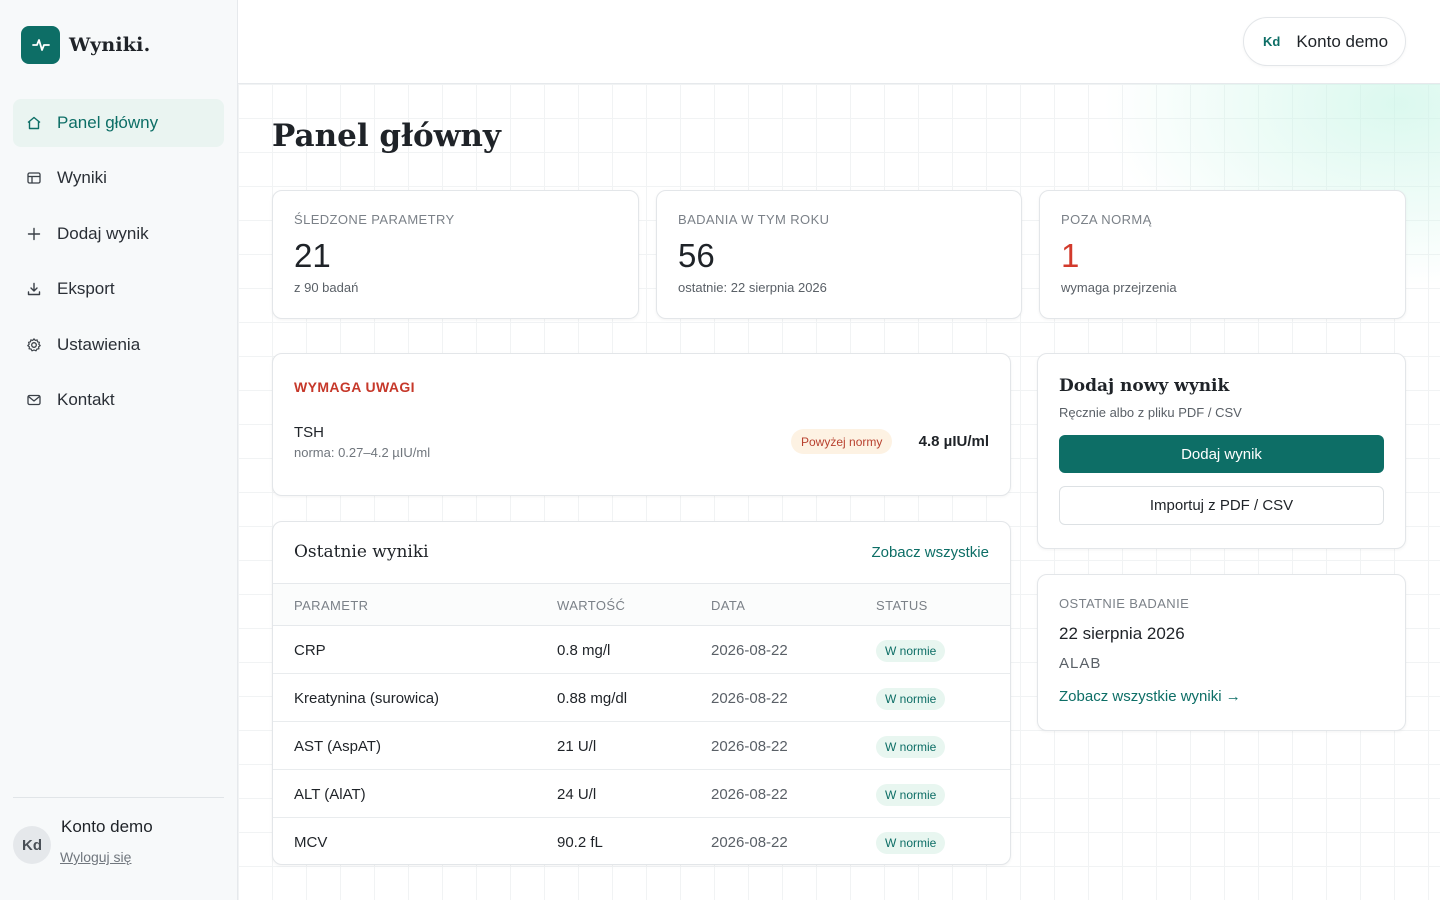 The width and height of the screenshot is (1440, 900). Describe the element at coordinates (577, 746) in the screenshot. I see `cell-value: 21 U/l` at that location.